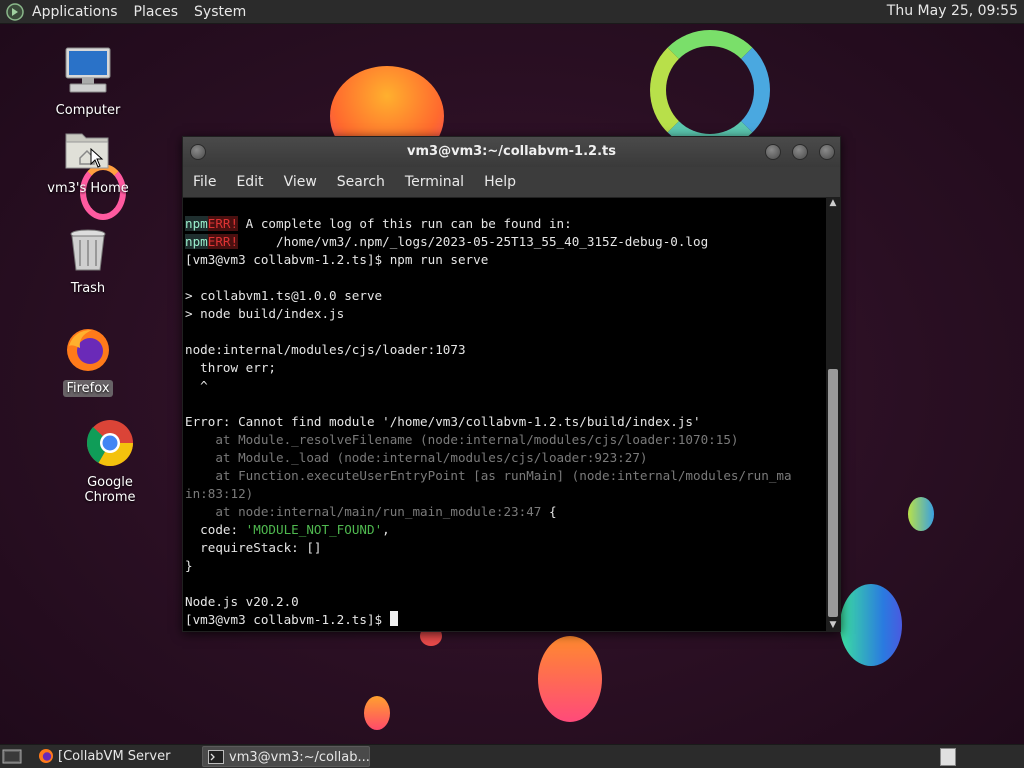 The height and width of the screenshot is (768, 1024). I want to click on menu-help: Help, so click(500, 182).